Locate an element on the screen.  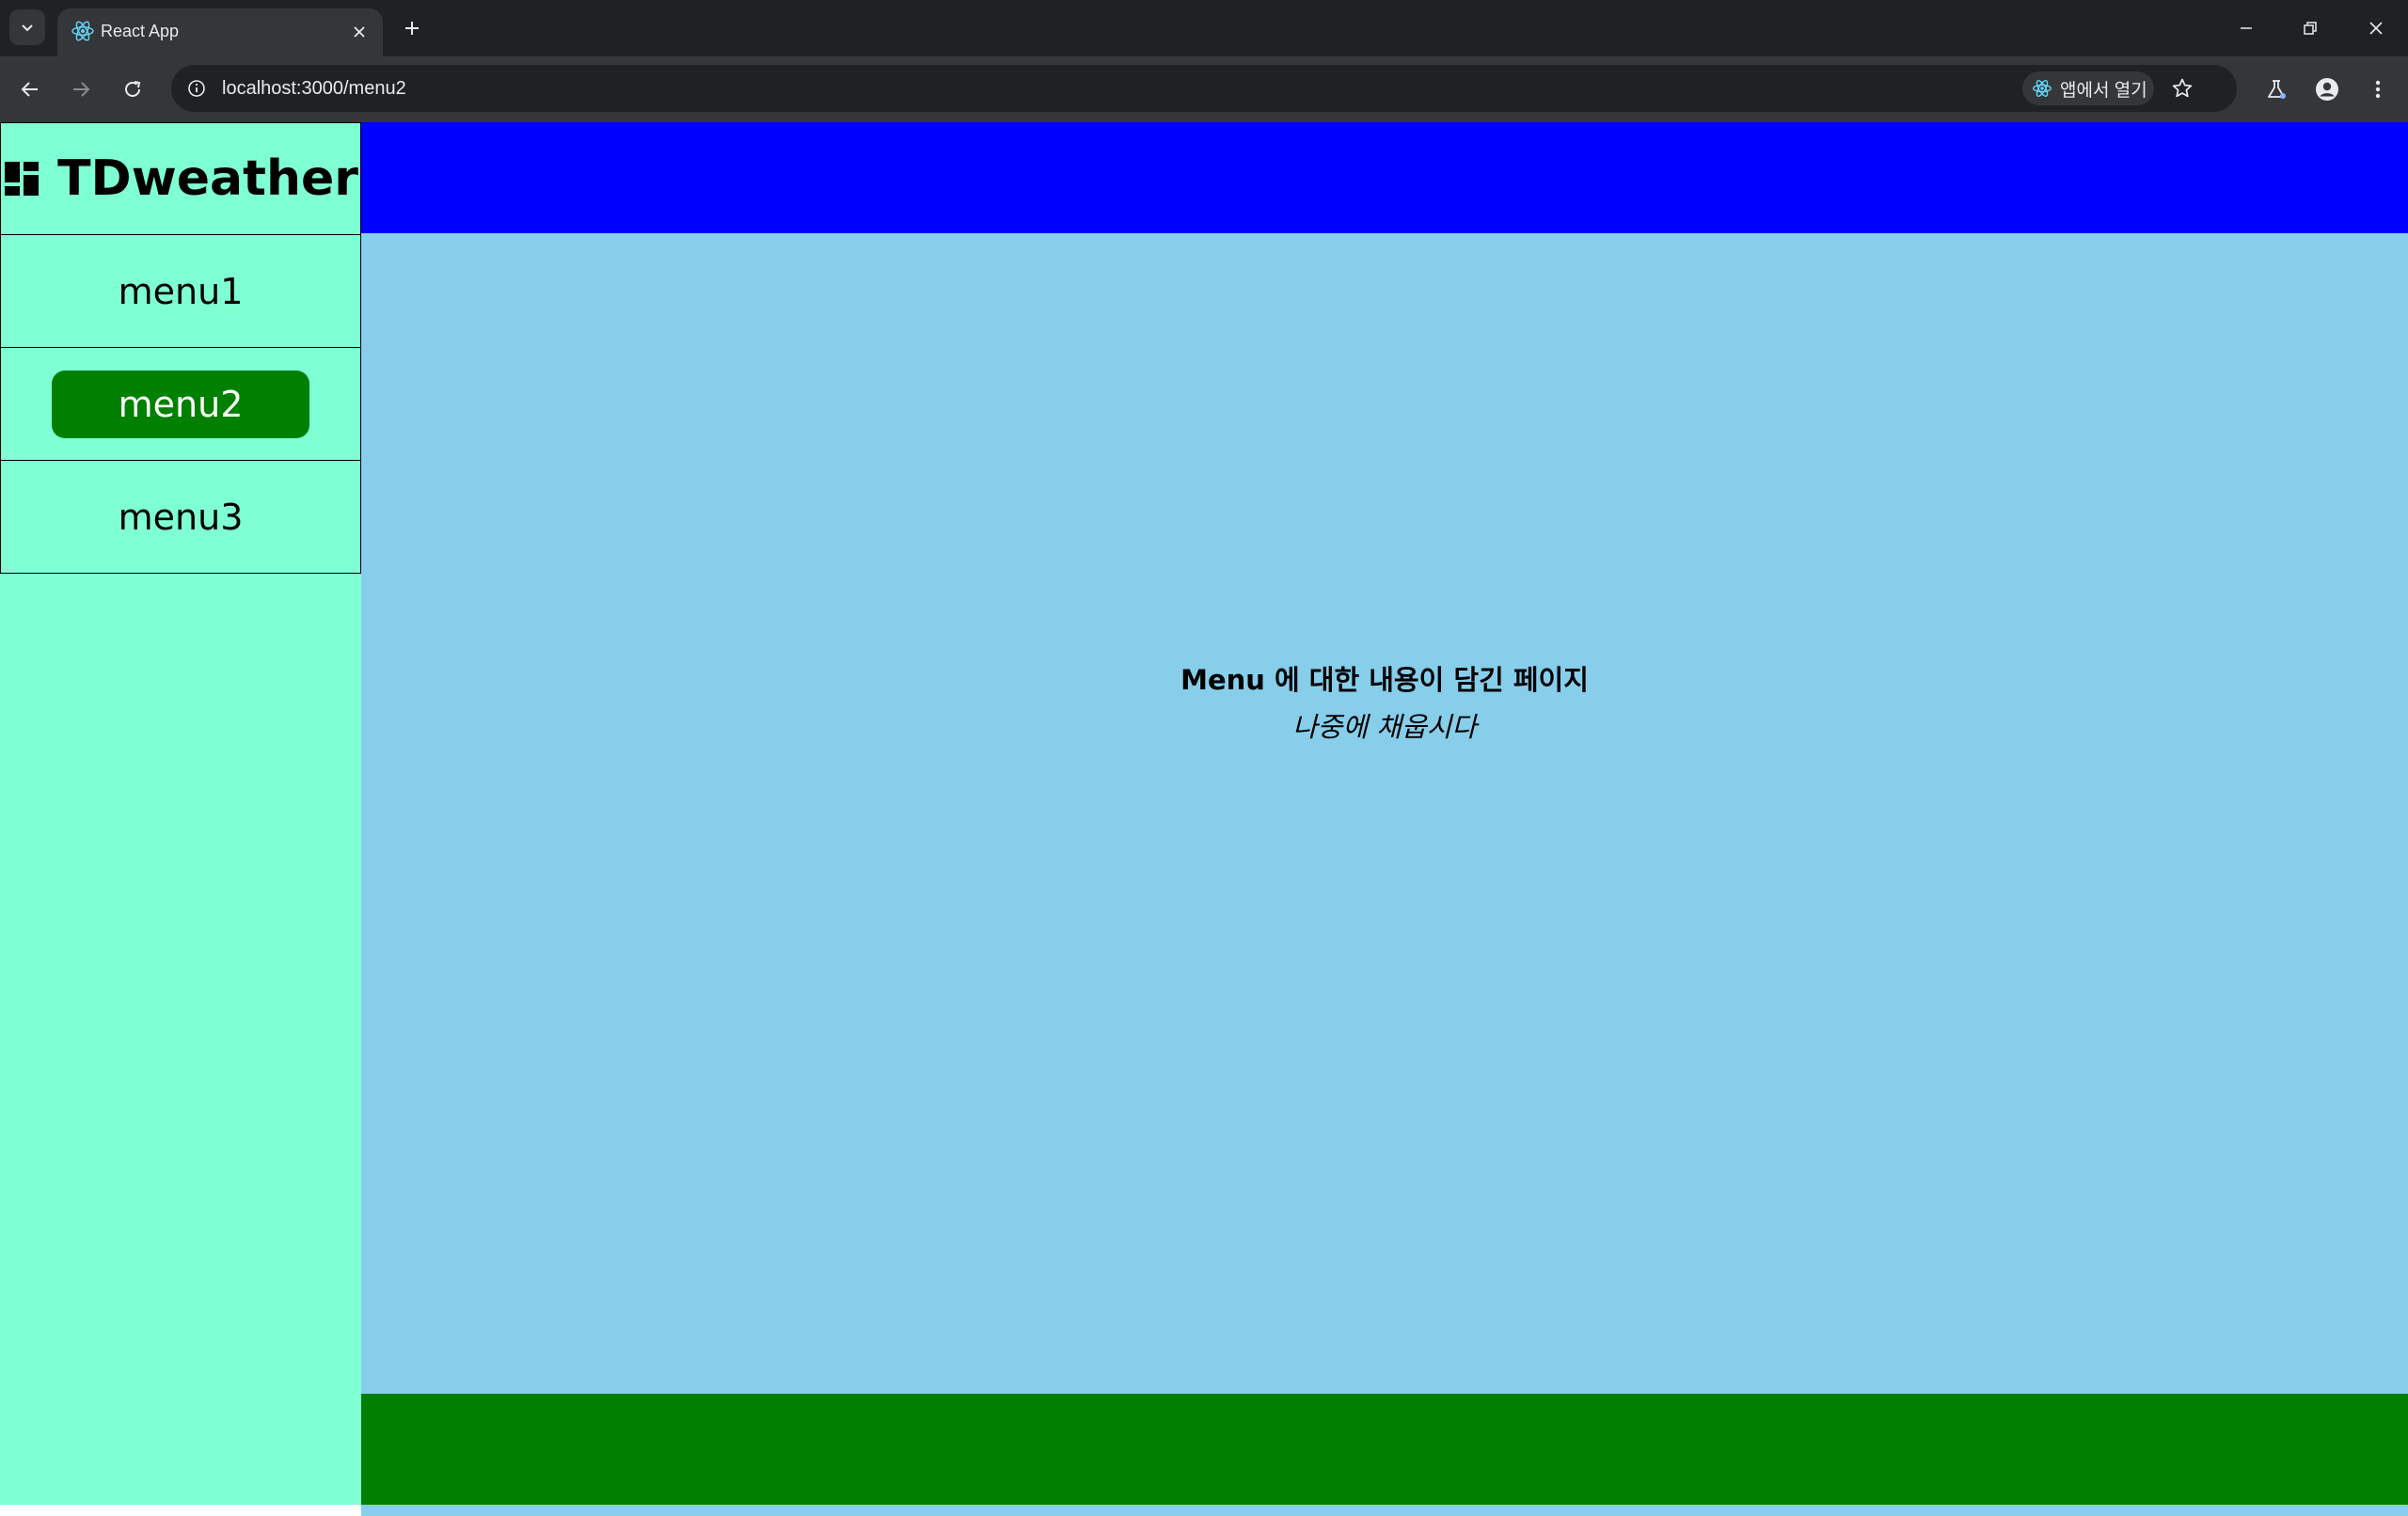
page-title: Menu 에 대한 내용이 담긴 페이지 is located at coordinates (1384, 680).